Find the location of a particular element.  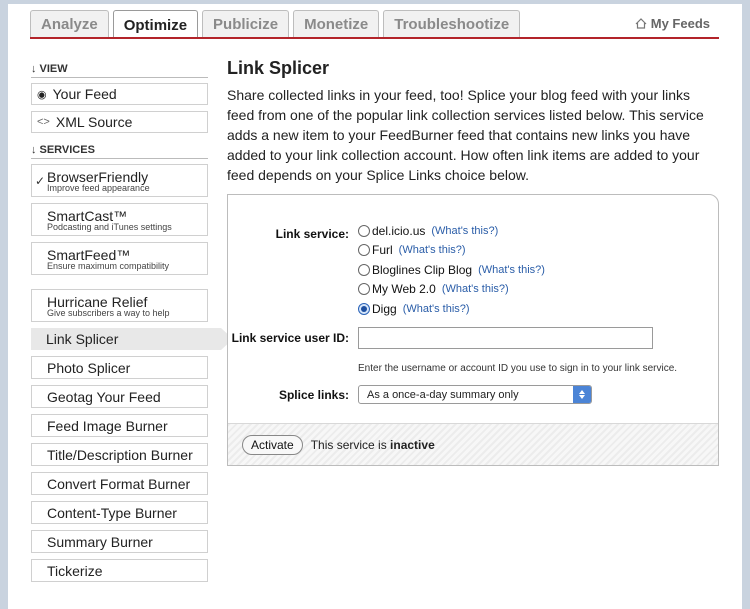

service-option-label: Furl is located at coordinates (382, 250).